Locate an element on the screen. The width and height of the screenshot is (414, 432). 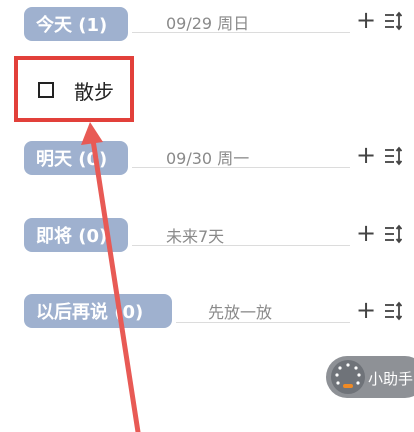
group-today-underline is located at coordinates (241, 32).